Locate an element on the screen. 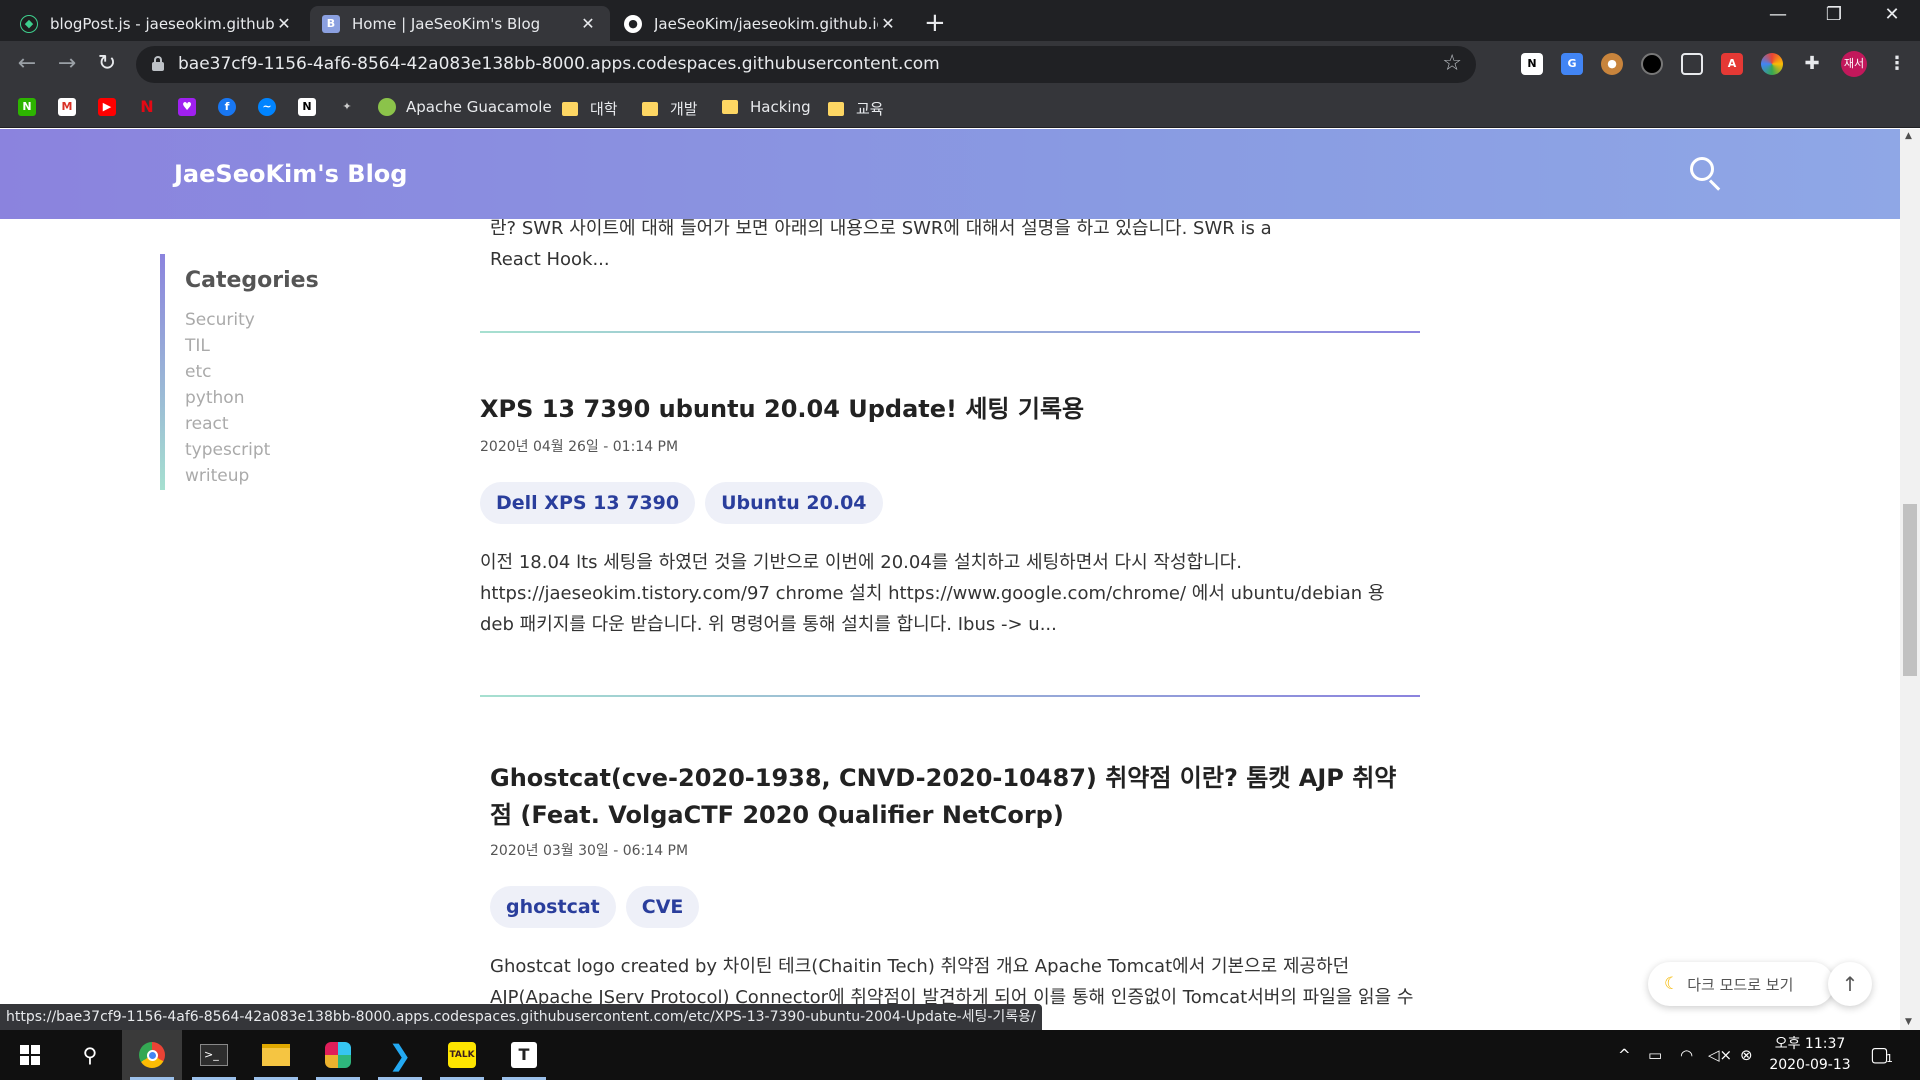 The width and height of the screenshot is (1920, 1080). dark-mode-label: 다크 모드로 보기 is located at coordinates (1740, 984).